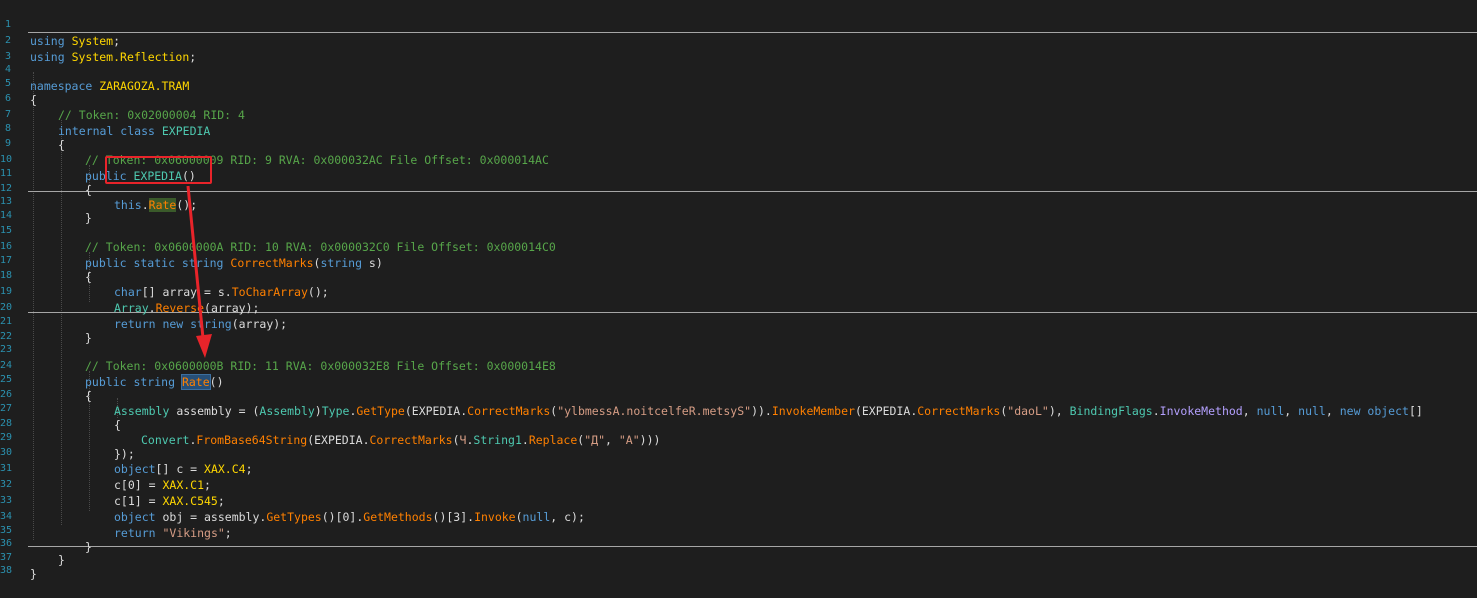  I want to click on arrow-head, so click(204, 346).